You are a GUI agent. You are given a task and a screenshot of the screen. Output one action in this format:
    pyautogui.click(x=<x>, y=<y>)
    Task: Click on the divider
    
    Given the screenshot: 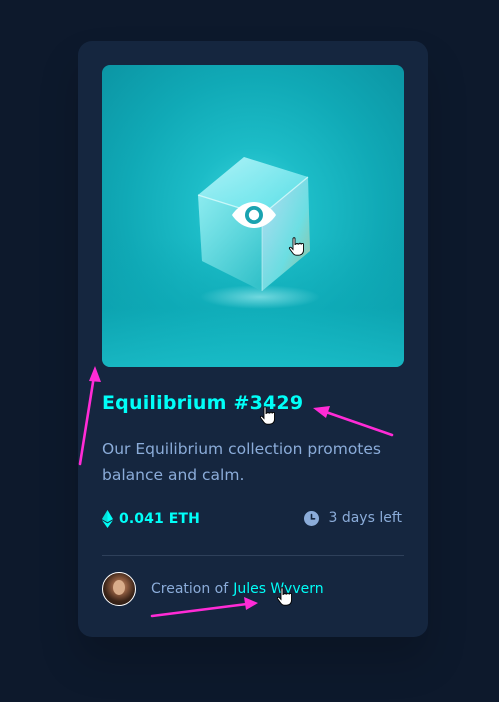 What is the action you would take?
    pyautogui.click(x=253, y=555)
    